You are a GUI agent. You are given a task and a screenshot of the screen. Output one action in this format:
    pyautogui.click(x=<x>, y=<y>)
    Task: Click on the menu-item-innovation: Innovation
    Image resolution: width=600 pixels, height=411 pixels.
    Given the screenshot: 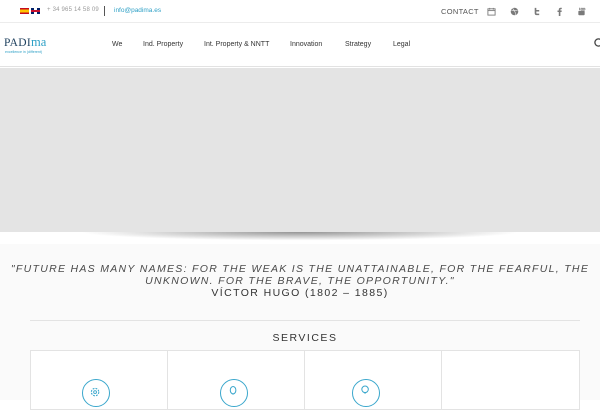 What is the action you would take?
    pyautogui.click(x=306, y=44)
    